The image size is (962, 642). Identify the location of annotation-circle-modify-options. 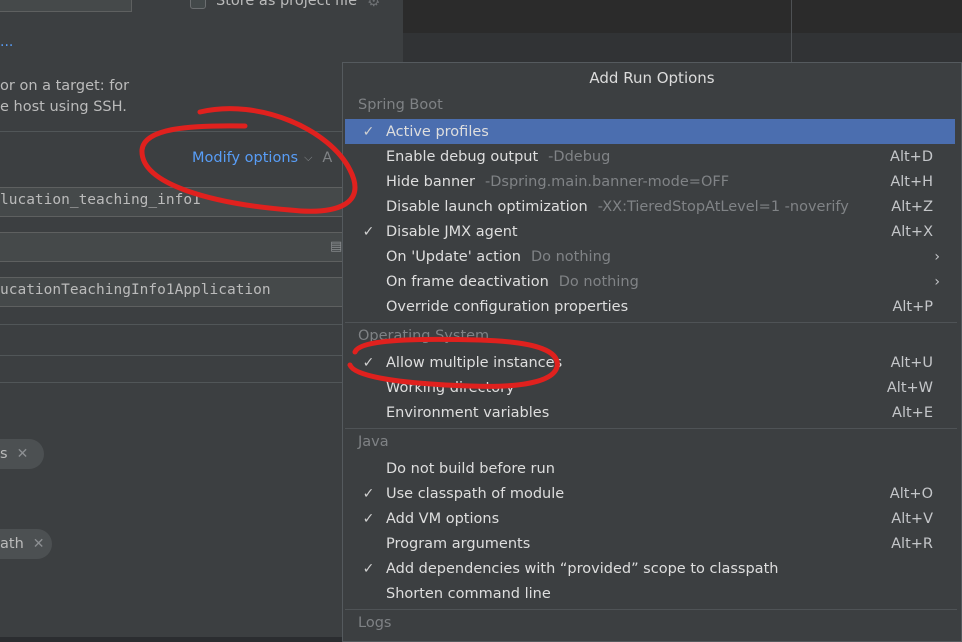
(248, 160).